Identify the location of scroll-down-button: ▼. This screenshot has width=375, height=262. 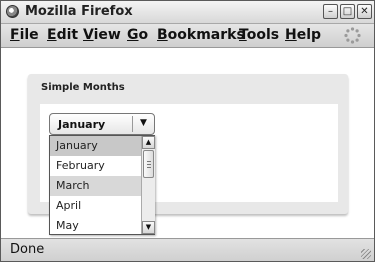
(148, 227).